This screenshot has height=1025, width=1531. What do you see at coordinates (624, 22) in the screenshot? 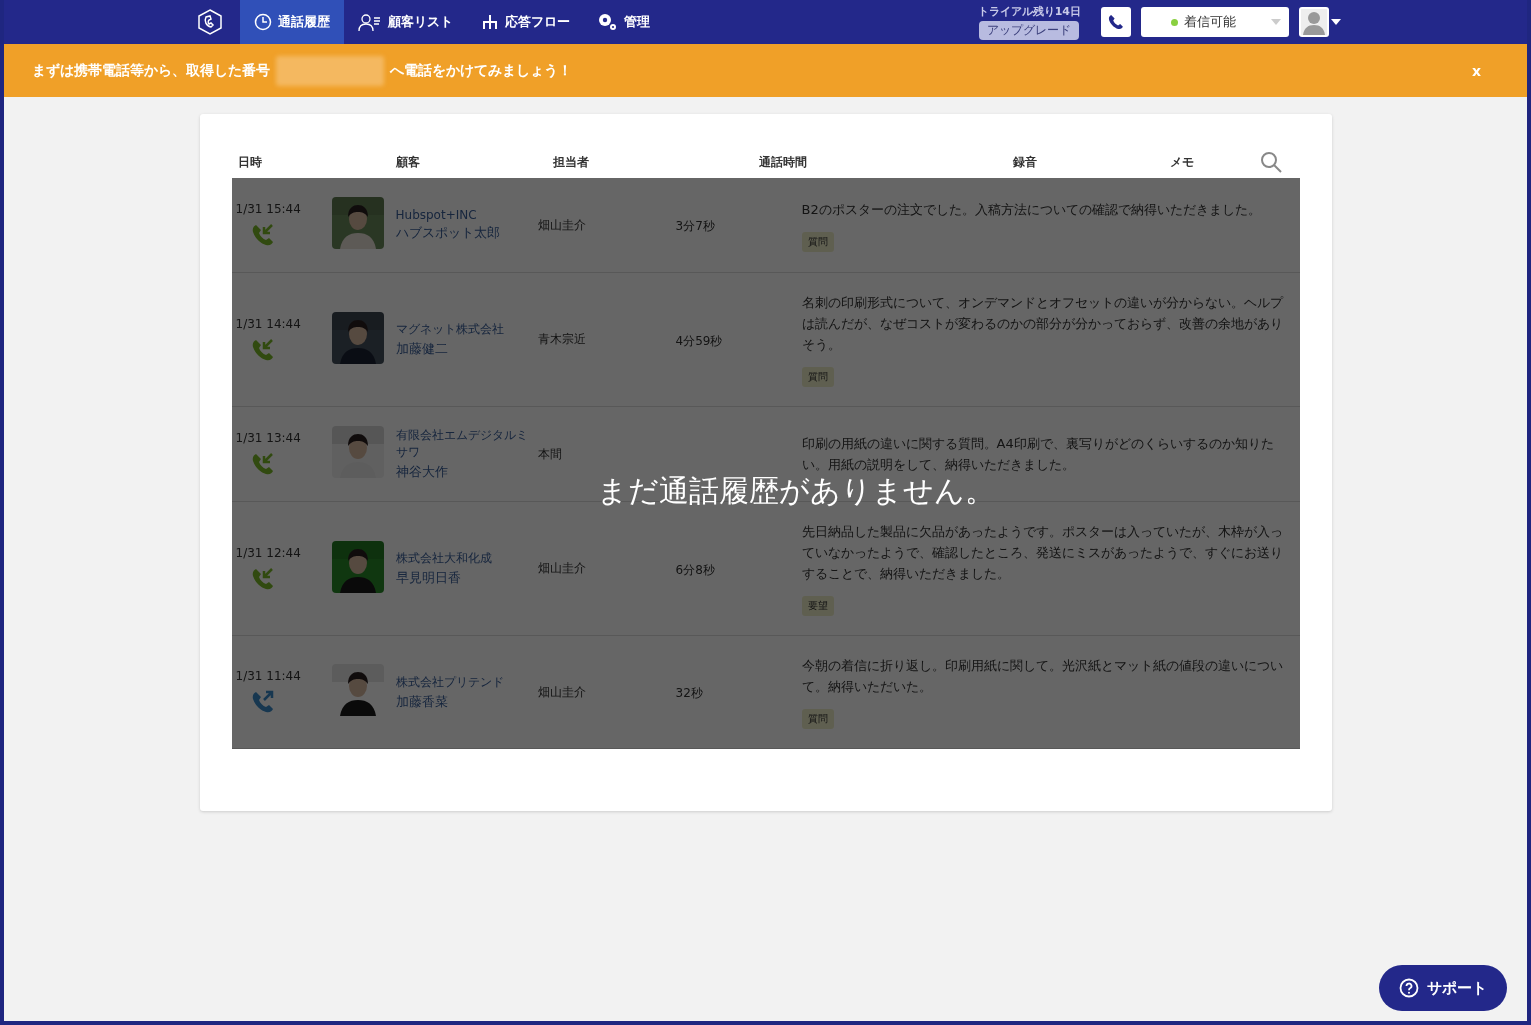
I see `nav-tab: 管理` at bounding box center [624, 22].